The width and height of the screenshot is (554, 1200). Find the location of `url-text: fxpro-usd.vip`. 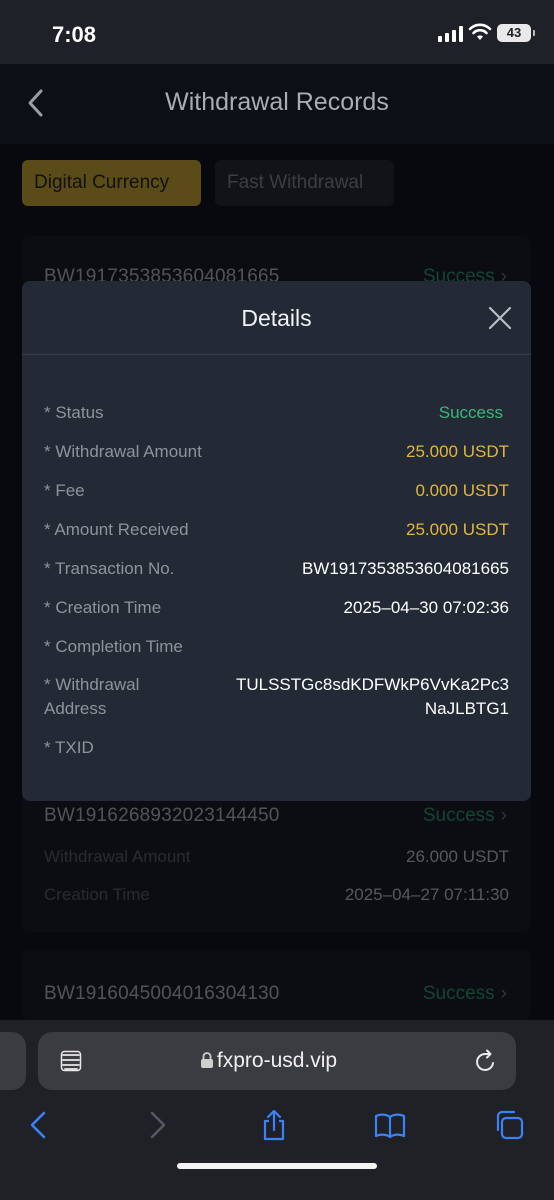

url-text: fxpro-usd.vip is located at coordinates (277, 1060).